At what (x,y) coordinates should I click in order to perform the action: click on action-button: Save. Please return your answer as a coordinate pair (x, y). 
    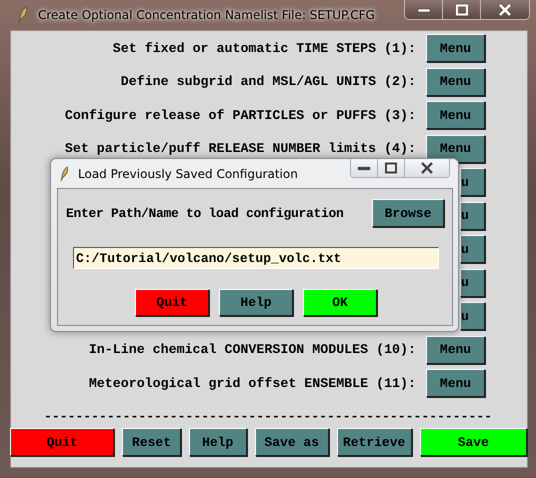
    Looking at the image, I should click on (473, 442).